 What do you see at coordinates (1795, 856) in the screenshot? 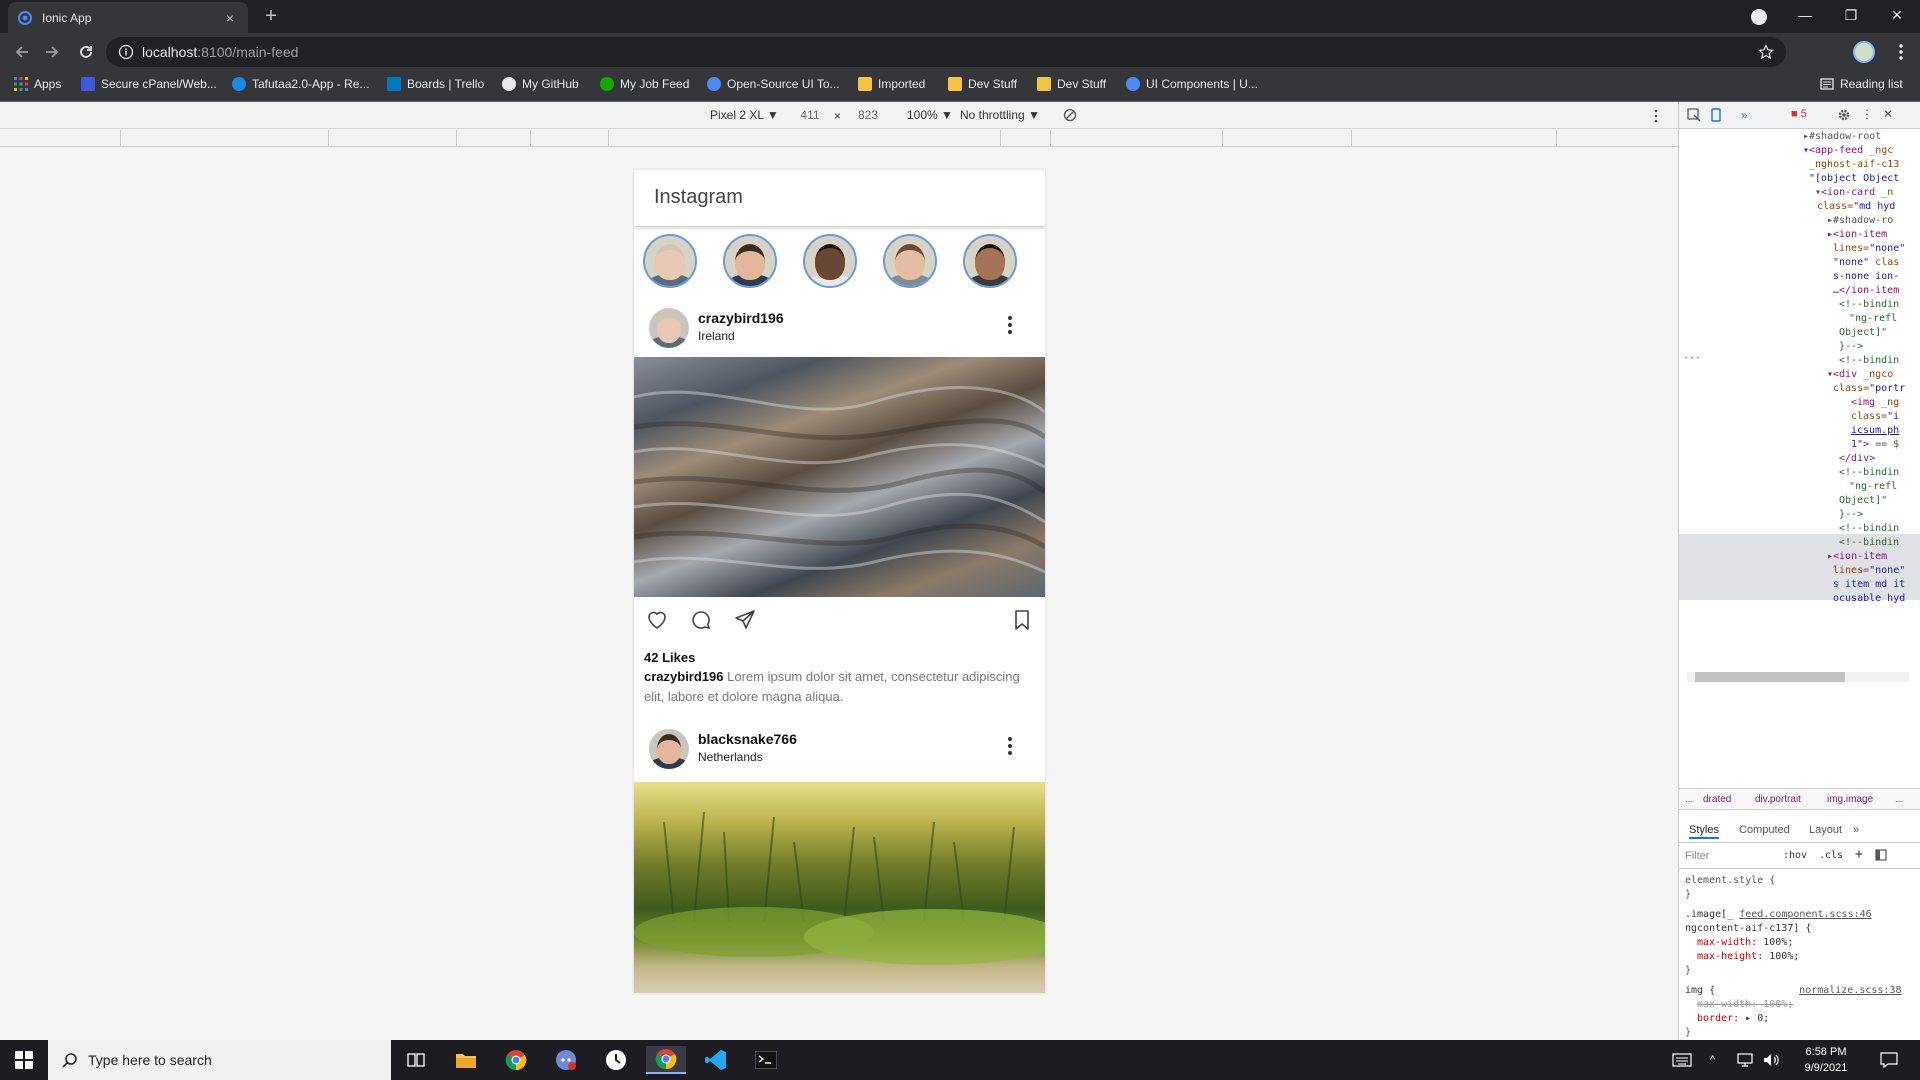
I see `hover-state-toggle: :hov` at bounding box center [1795, 856].